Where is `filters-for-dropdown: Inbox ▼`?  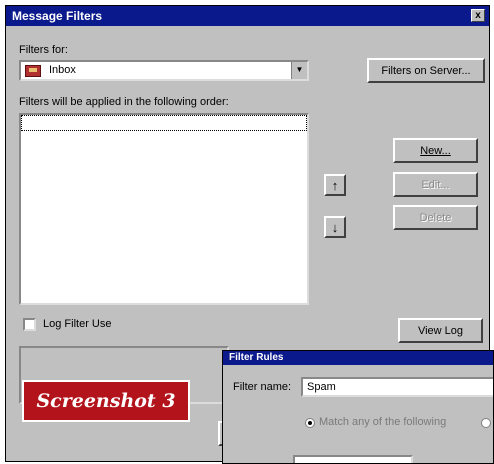 filters-for-dropdown: Inbox ▼ is located at coordinates (164, 70).